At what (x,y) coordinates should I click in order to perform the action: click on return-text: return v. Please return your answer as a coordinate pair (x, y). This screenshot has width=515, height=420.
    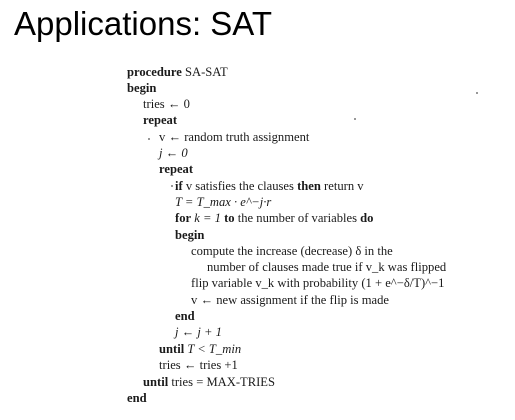
    Looking at the image, I should click on (344, 186).